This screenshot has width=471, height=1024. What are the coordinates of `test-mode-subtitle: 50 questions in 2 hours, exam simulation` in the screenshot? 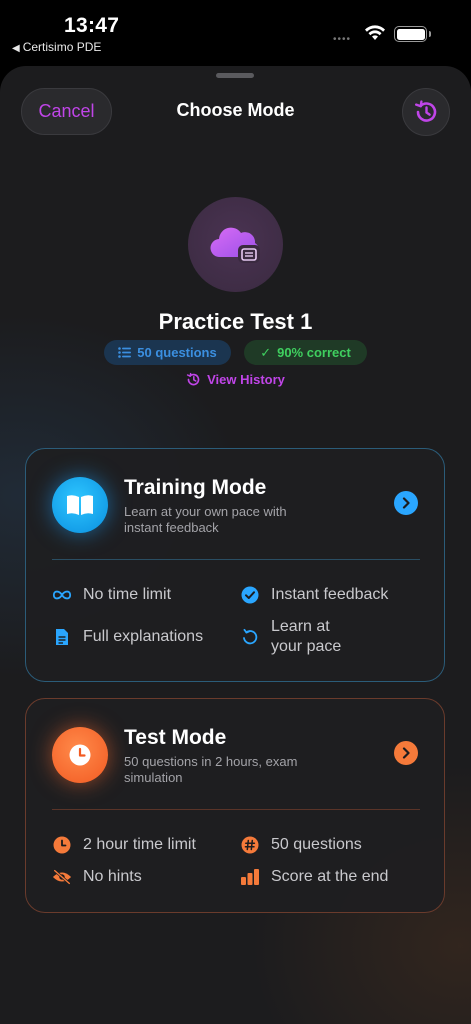 It's located at (211, 769).